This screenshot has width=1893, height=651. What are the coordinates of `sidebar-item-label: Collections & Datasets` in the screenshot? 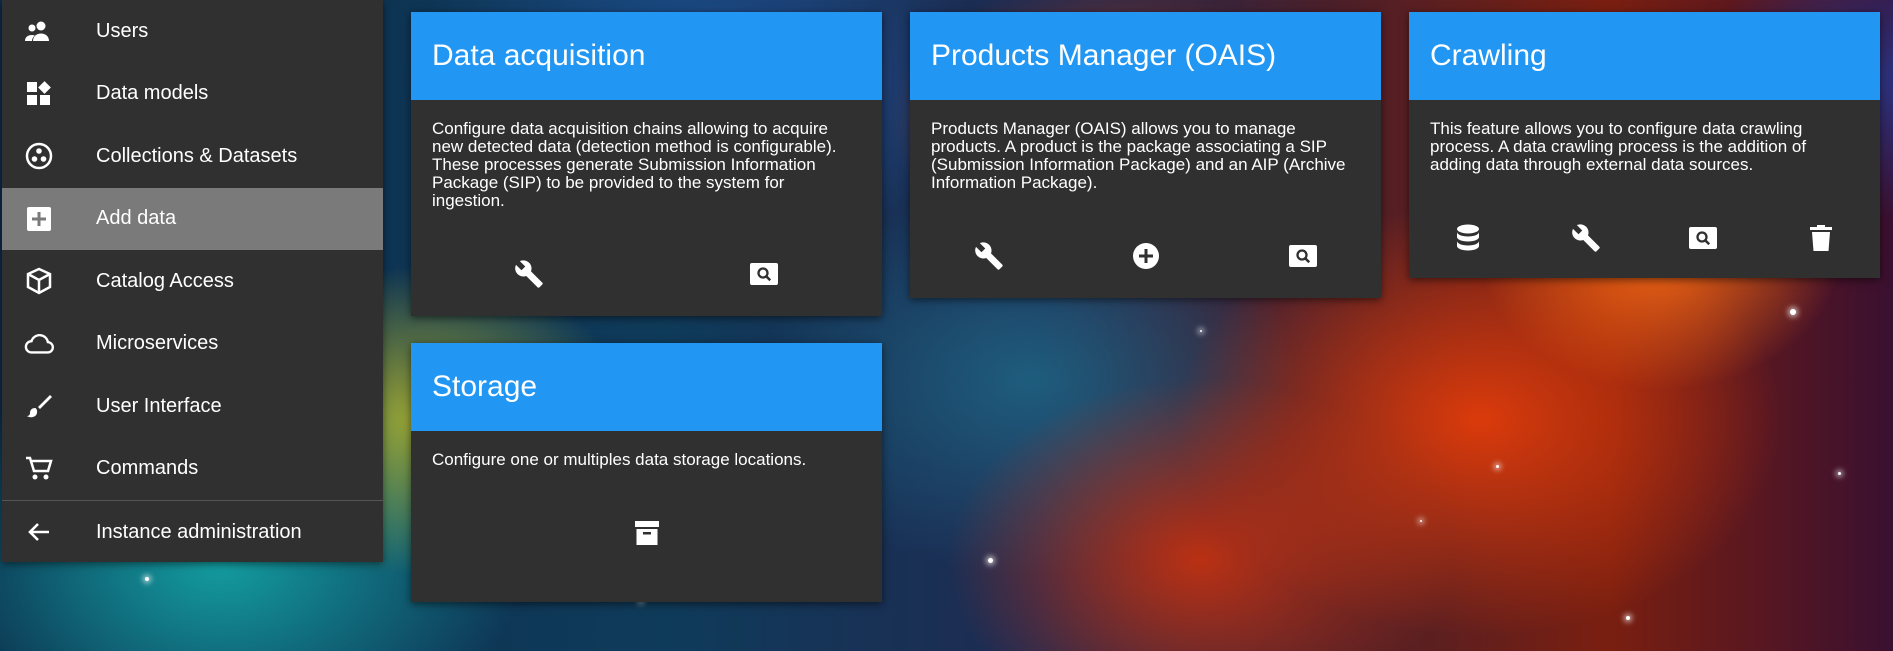 It's located at (197, 155).